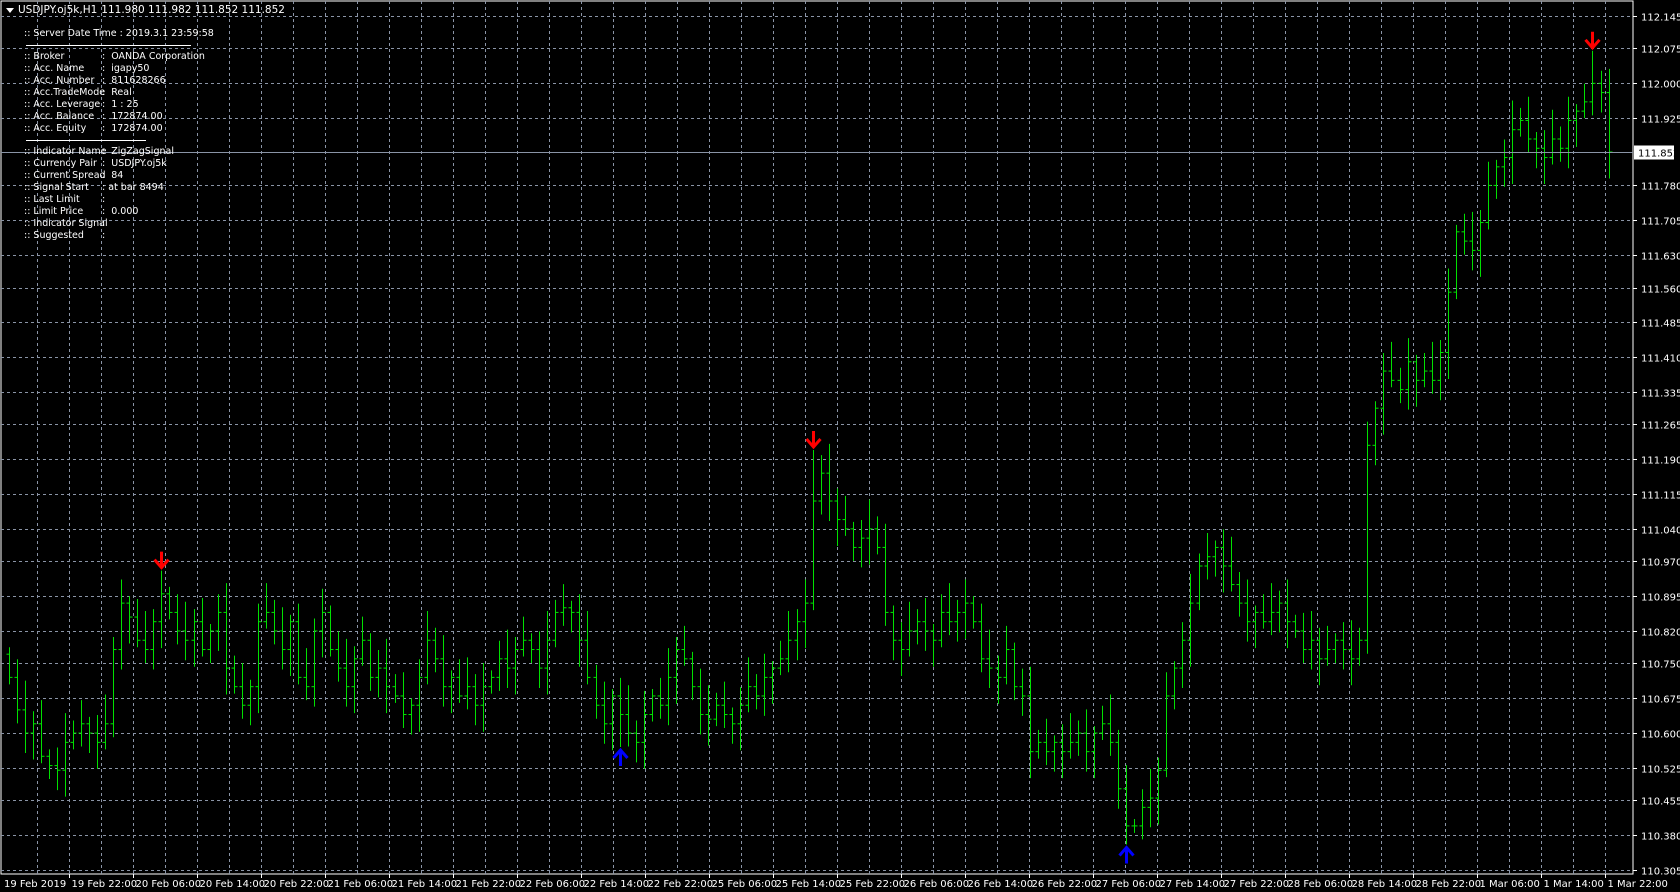 The width and height of the screenshot is (1680, 892). Describe the element at coordinates (10, 10) in the screenshot. I see `collapse-triangle-icon` at that location.